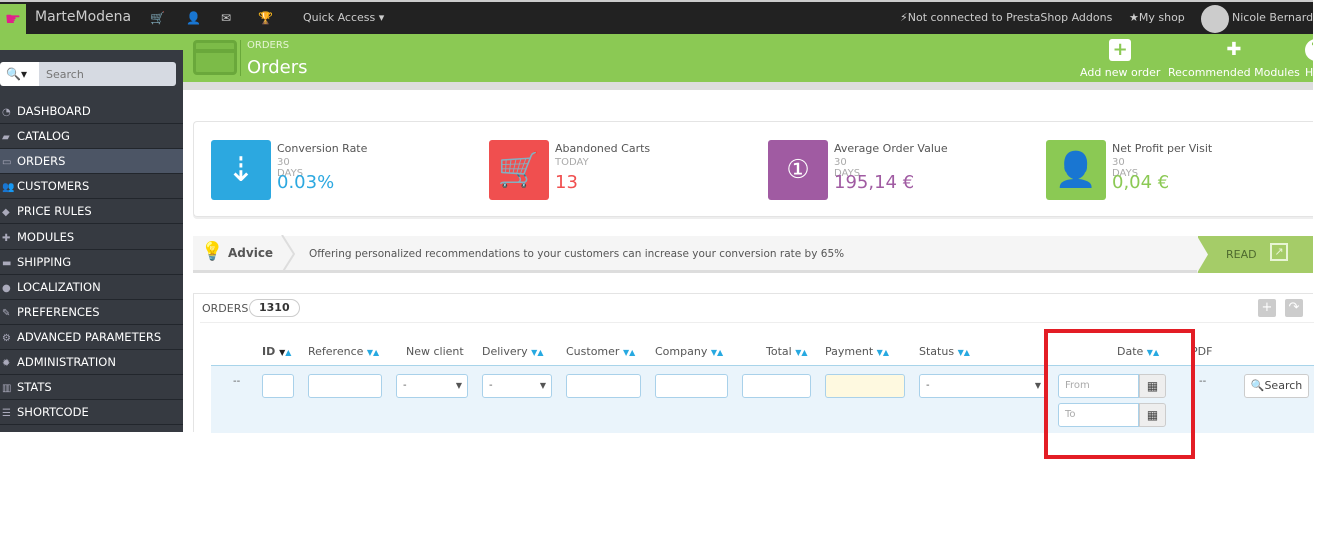  I want to click on kpi-value: 195,14 €, so click(874, 182).